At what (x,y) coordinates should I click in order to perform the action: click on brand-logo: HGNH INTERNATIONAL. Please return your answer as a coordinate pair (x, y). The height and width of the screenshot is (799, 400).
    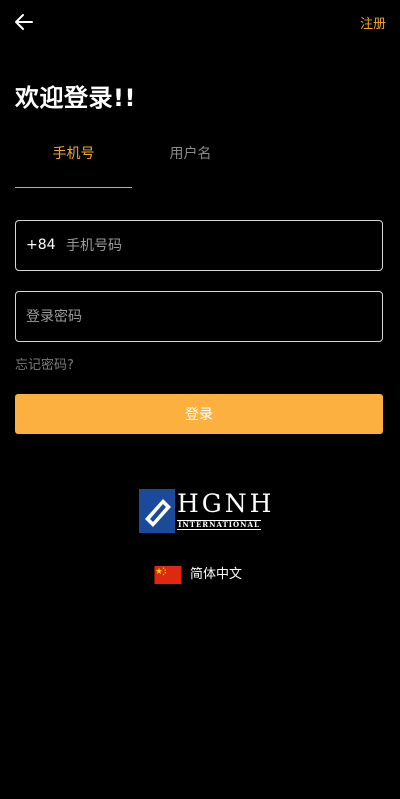
    Looking at the image, I should click on (205, 511).